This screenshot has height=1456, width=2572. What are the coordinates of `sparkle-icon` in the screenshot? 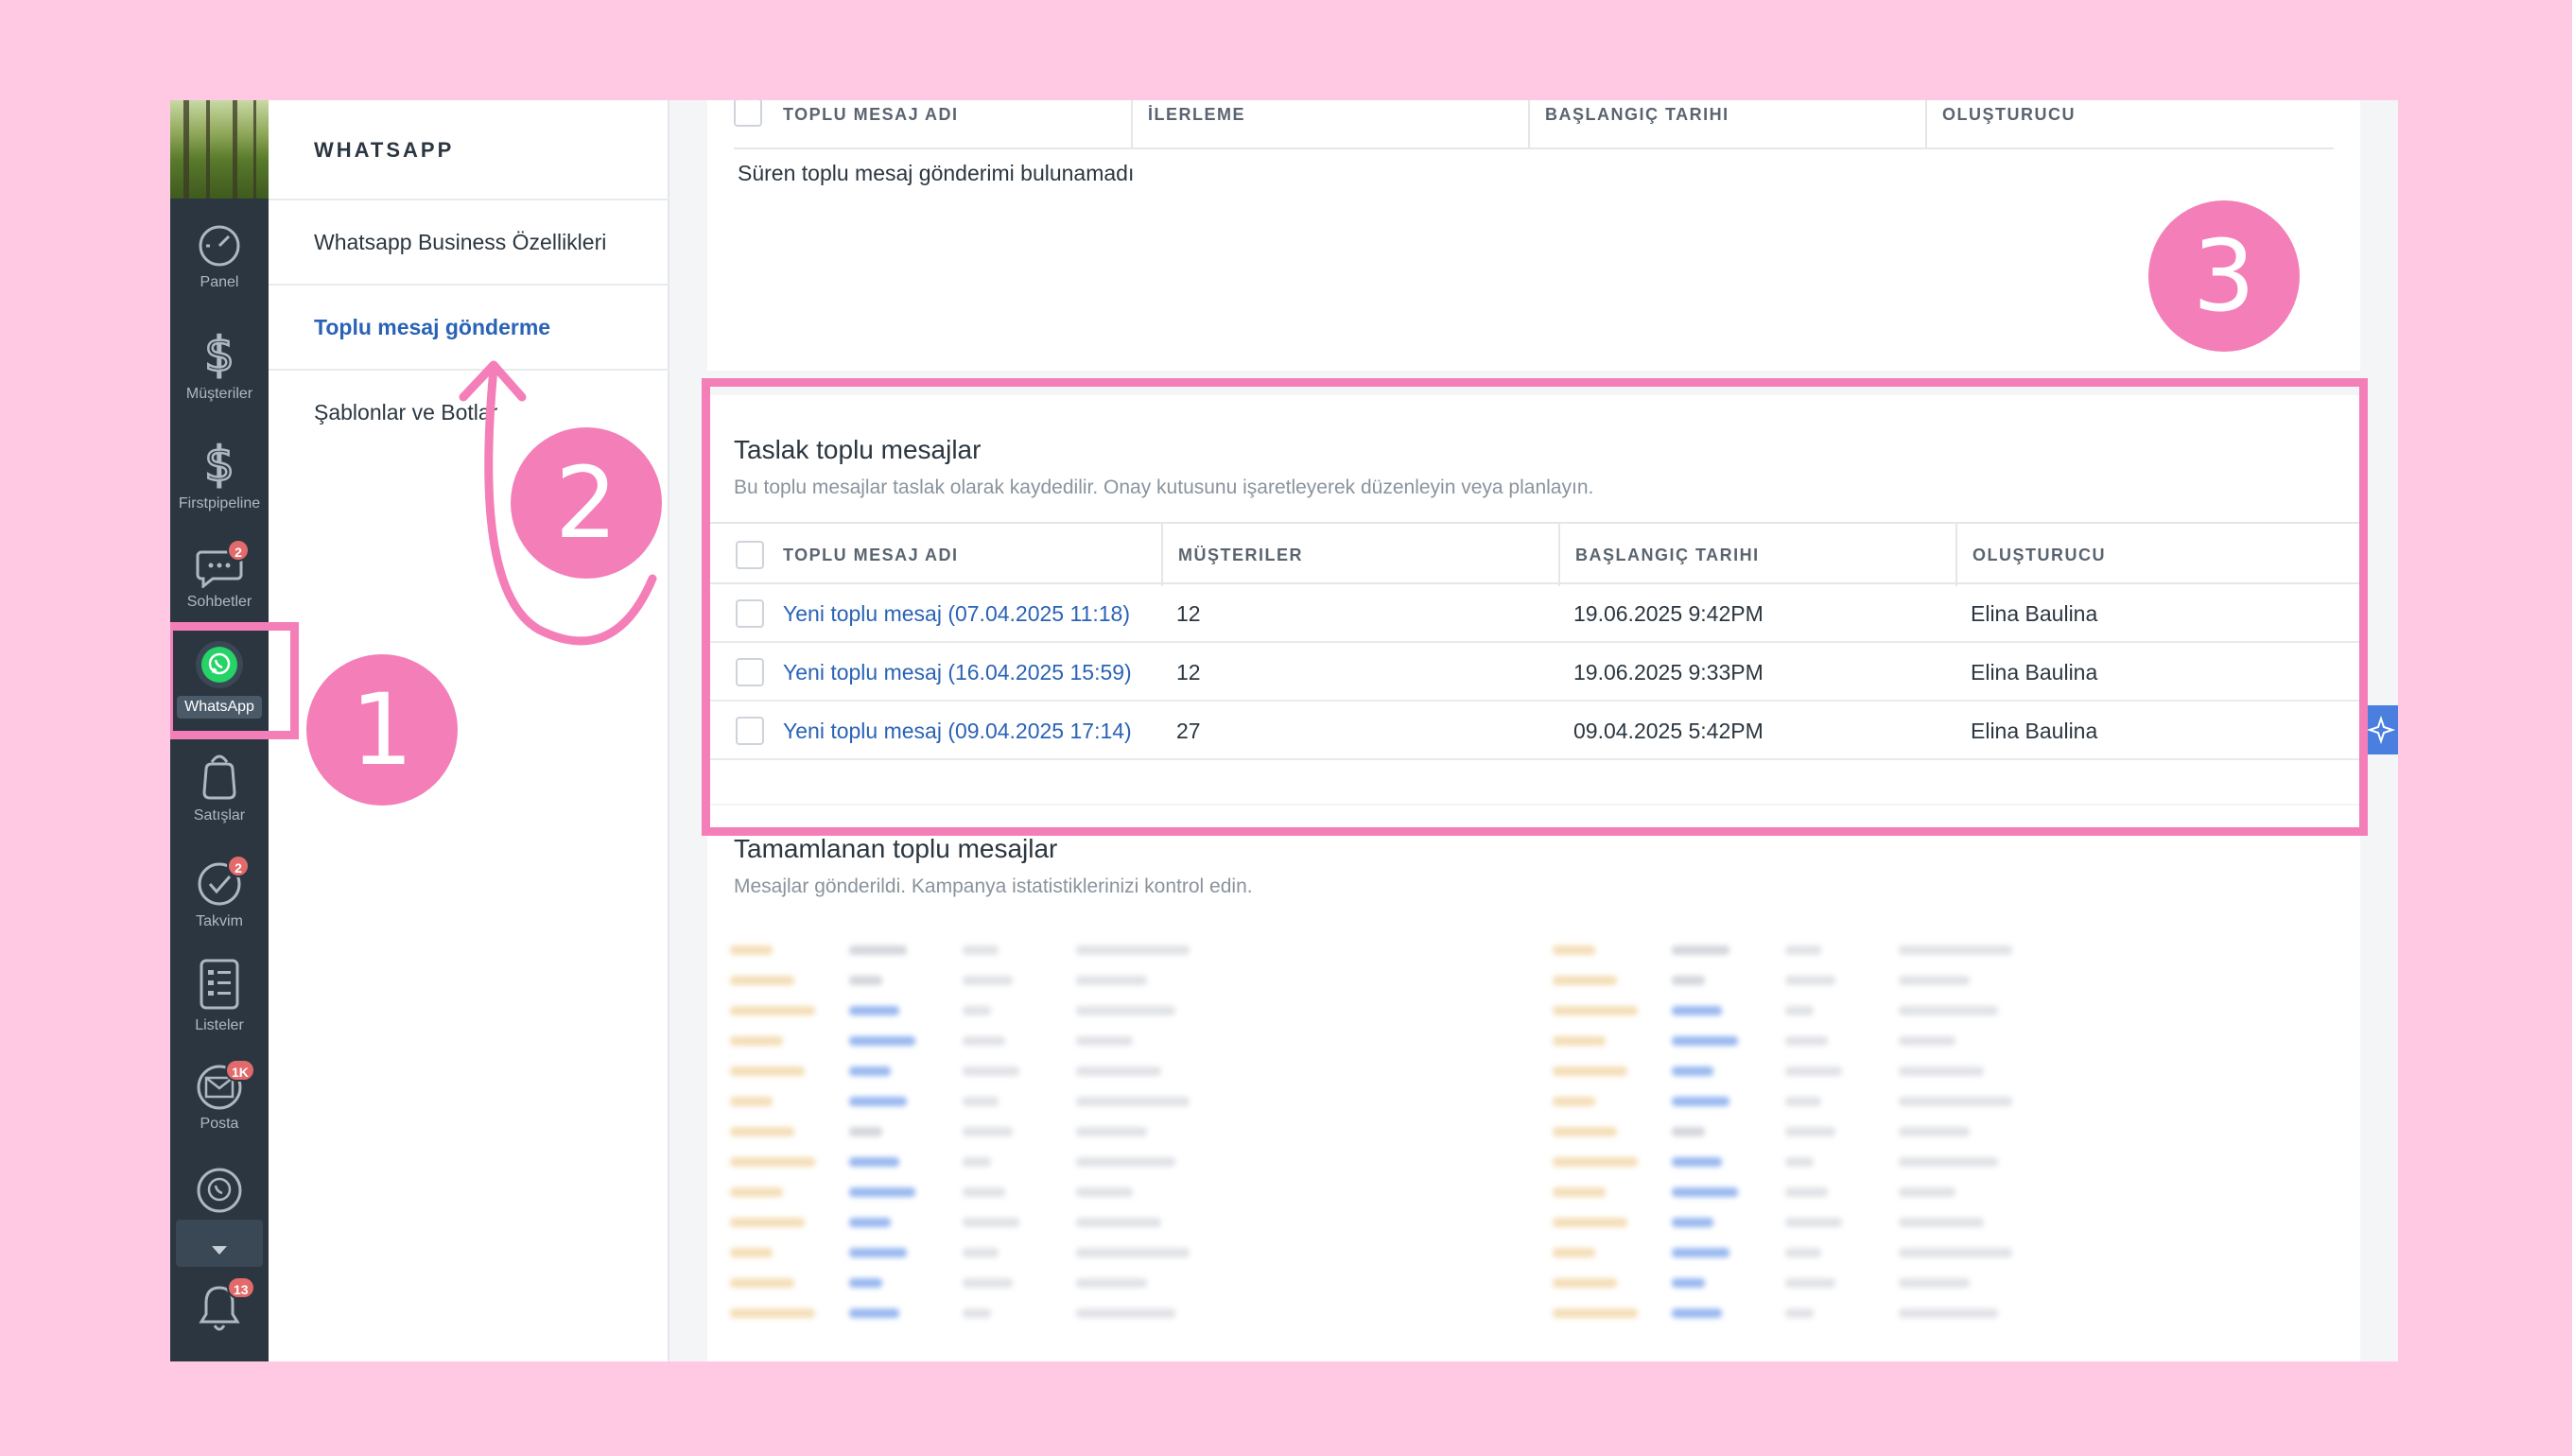 It's located at (2381, 730).